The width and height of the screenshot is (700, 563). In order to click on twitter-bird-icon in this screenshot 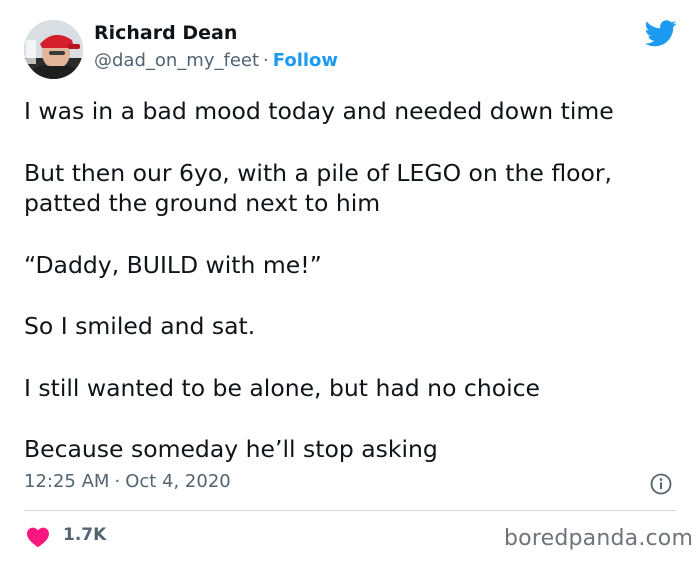, I will do `click(661, 33)`.